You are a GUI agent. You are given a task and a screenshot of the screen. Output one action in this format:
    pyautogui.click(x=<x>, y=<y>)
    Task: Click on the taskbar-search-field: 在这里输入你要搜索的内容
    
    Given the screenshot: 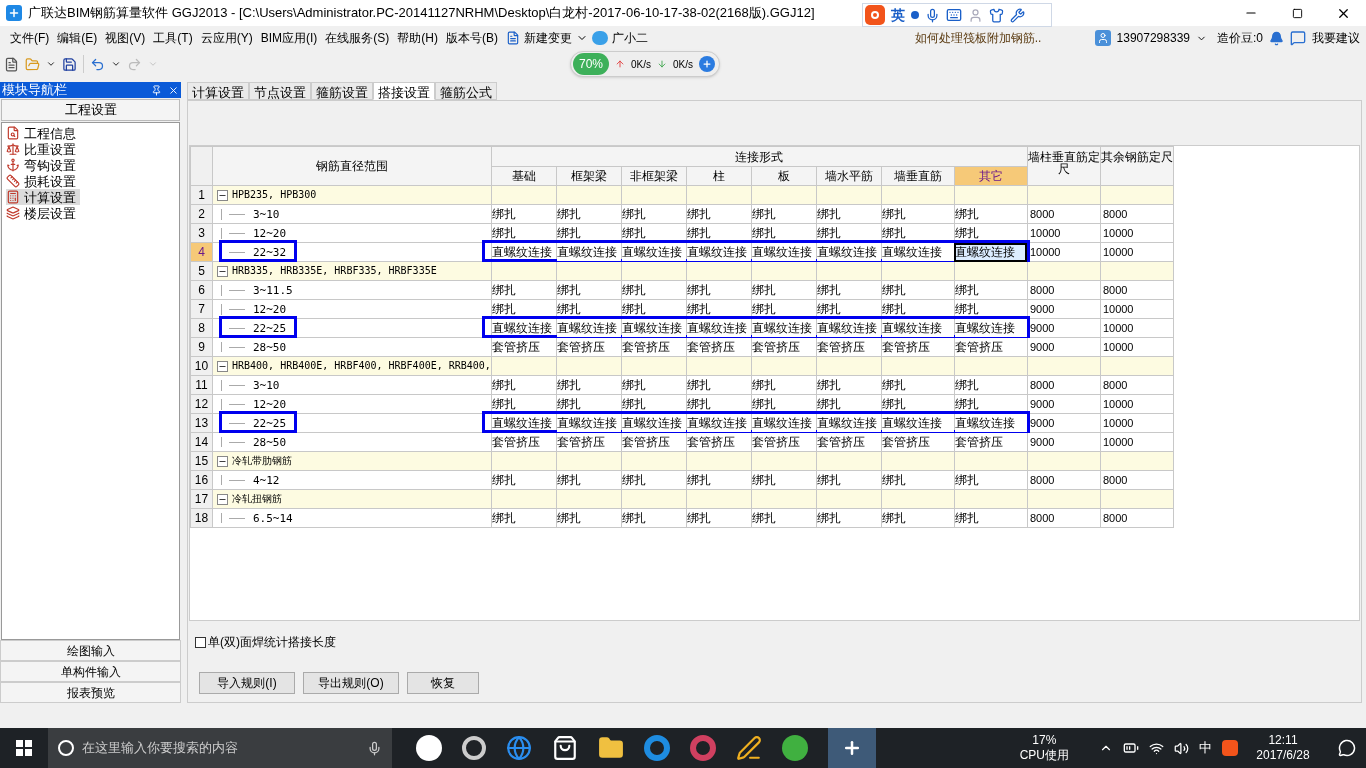 What is the action you would take?
    pyautogui.click(x=220, y=748)
    